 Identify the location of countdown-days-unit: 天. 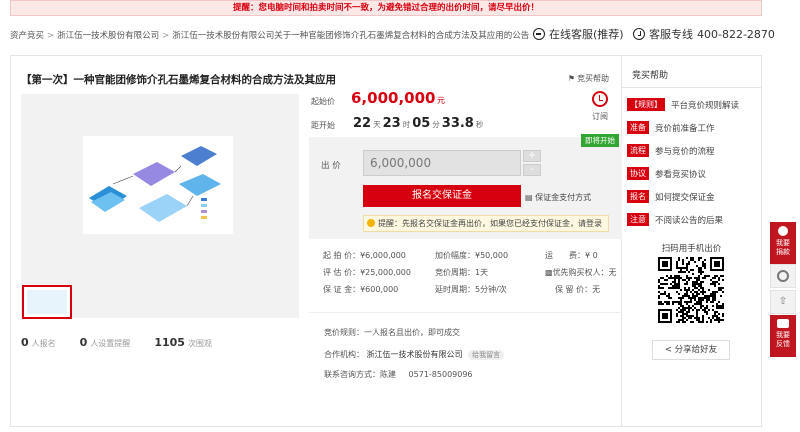
(377, 124).